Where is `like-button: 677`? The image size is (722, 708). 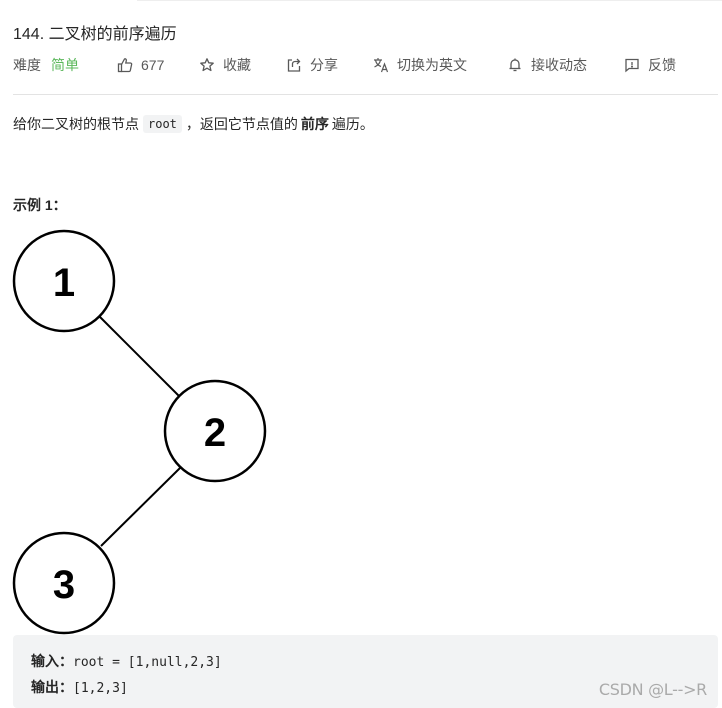 like-button: 677 is located at coordinates (140, 65).